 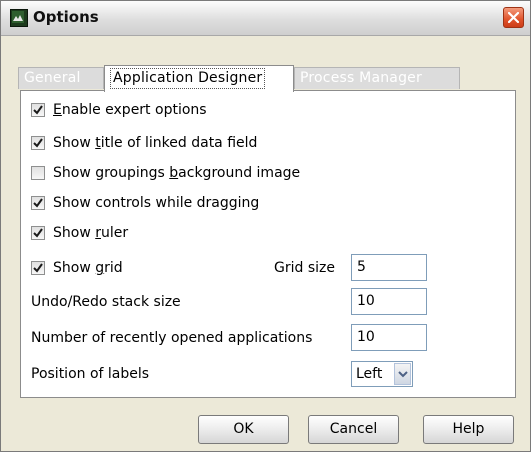 What do you see at coordinates (52, 78) in the screenshot?
I see `tab-general-label: General` at bounding box center [52, 78].